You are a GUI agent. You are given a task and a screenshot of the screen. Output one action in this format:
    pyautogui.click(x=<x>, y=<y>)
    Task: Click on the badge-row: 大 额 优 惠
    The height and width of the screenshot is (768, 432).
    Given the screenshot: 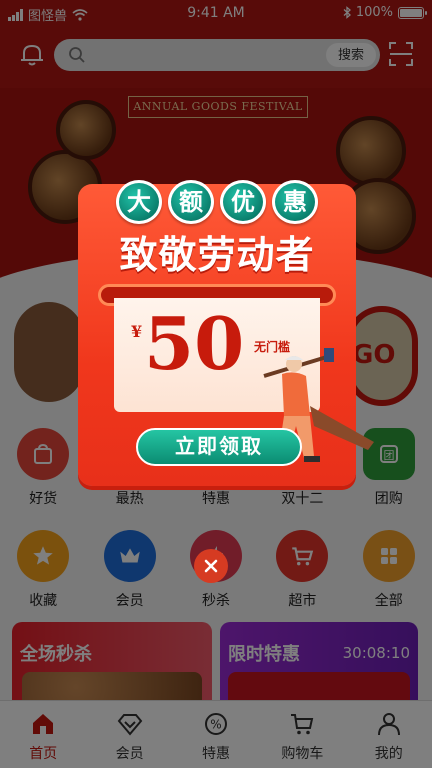 What is the action you would take?
    pyautogui.click(x=217, y=202)
    